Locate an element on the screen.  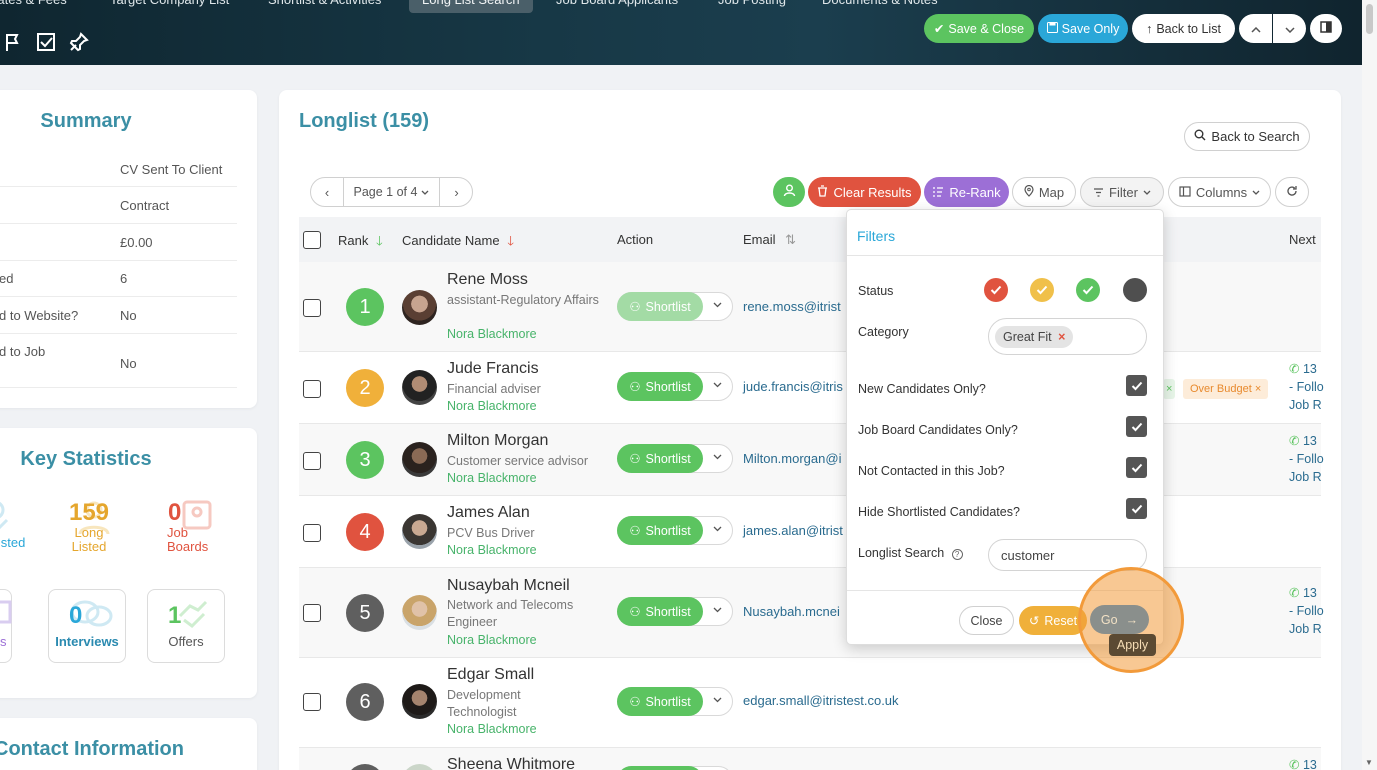
tab-shortlist-activities: Shortlist & Activities is located at coordinates (324, 6).